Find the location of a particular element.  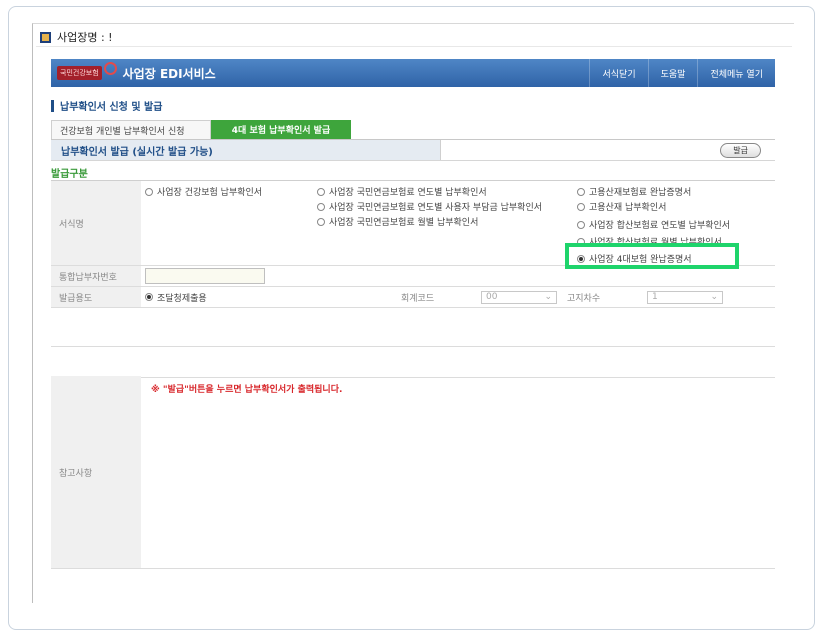

tab-individual-health: 건강보험 개인별 납부확인서 신청 is located at coordinates (131, 129).